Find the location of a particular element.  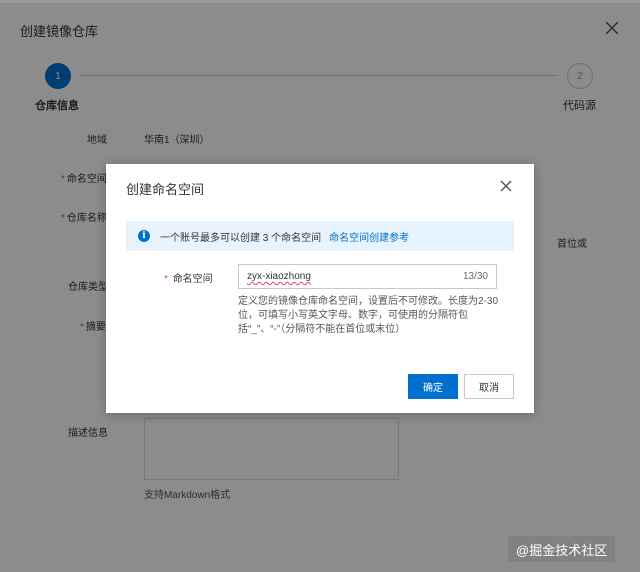

namespace-field-label: * 命名空间 is located at coordinates (188, 279).